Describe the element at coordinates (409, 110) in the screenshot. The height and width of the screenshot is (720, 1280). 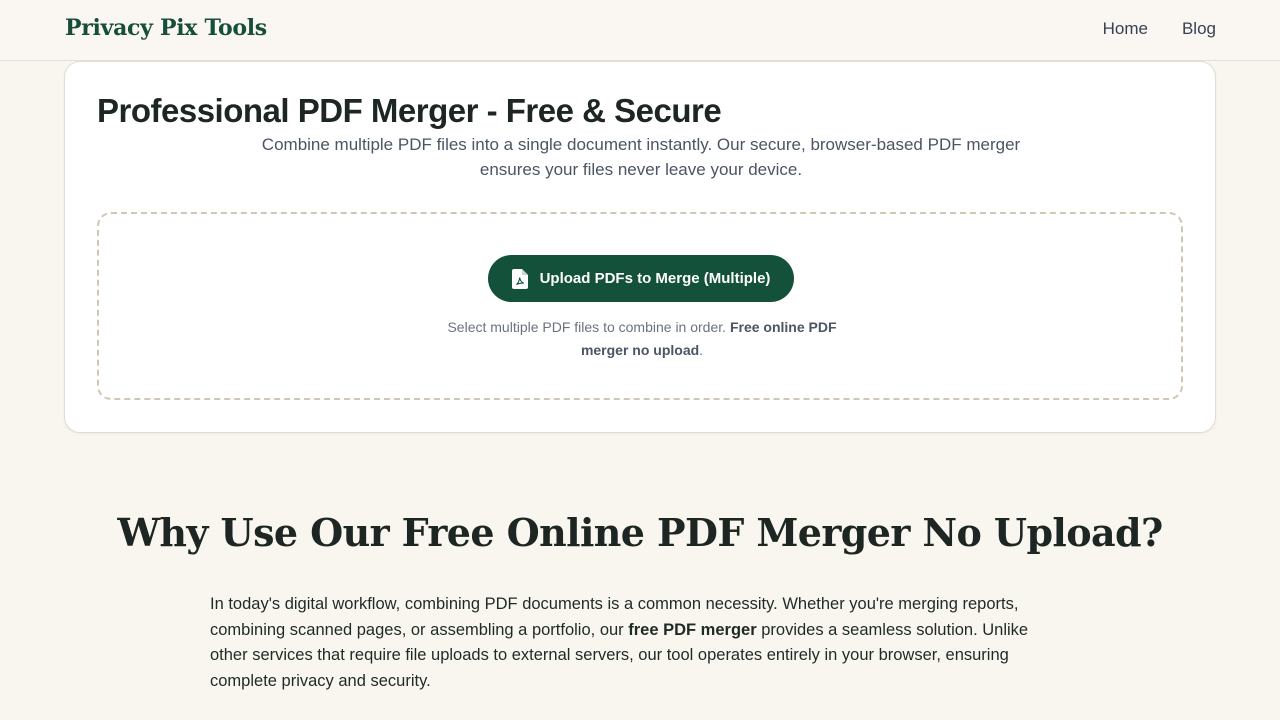
I see `page-title: Professional PDF Merger - Free & Secure` at that location.